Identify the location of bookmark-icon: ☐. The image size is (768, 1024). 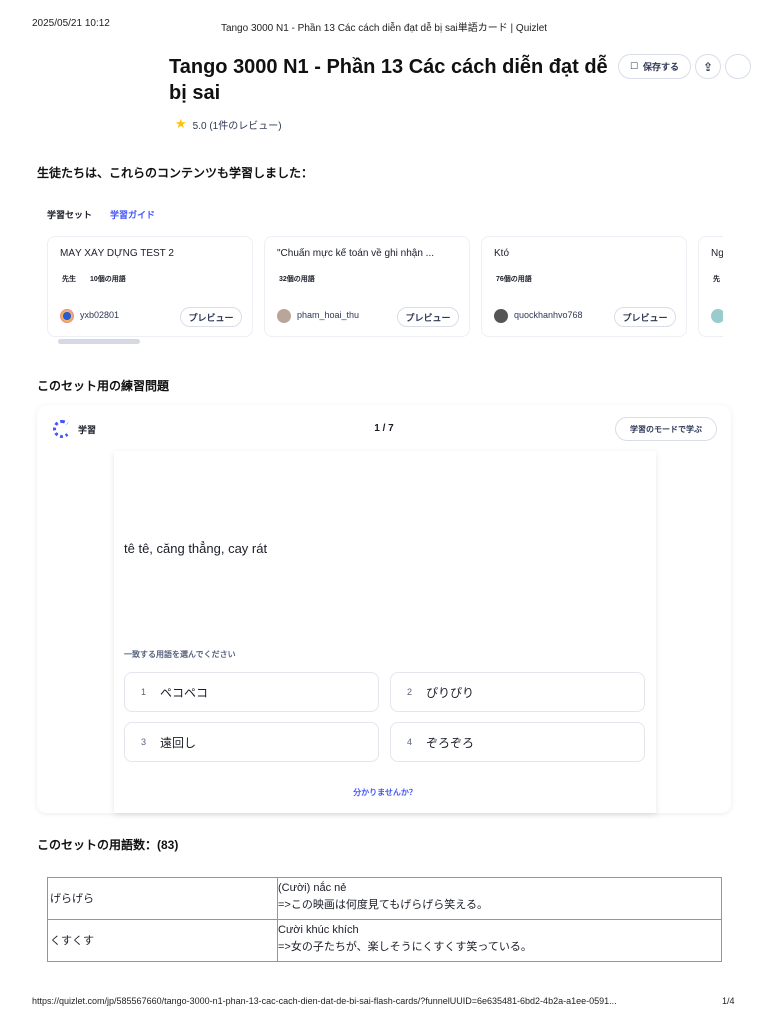
(634, 66).